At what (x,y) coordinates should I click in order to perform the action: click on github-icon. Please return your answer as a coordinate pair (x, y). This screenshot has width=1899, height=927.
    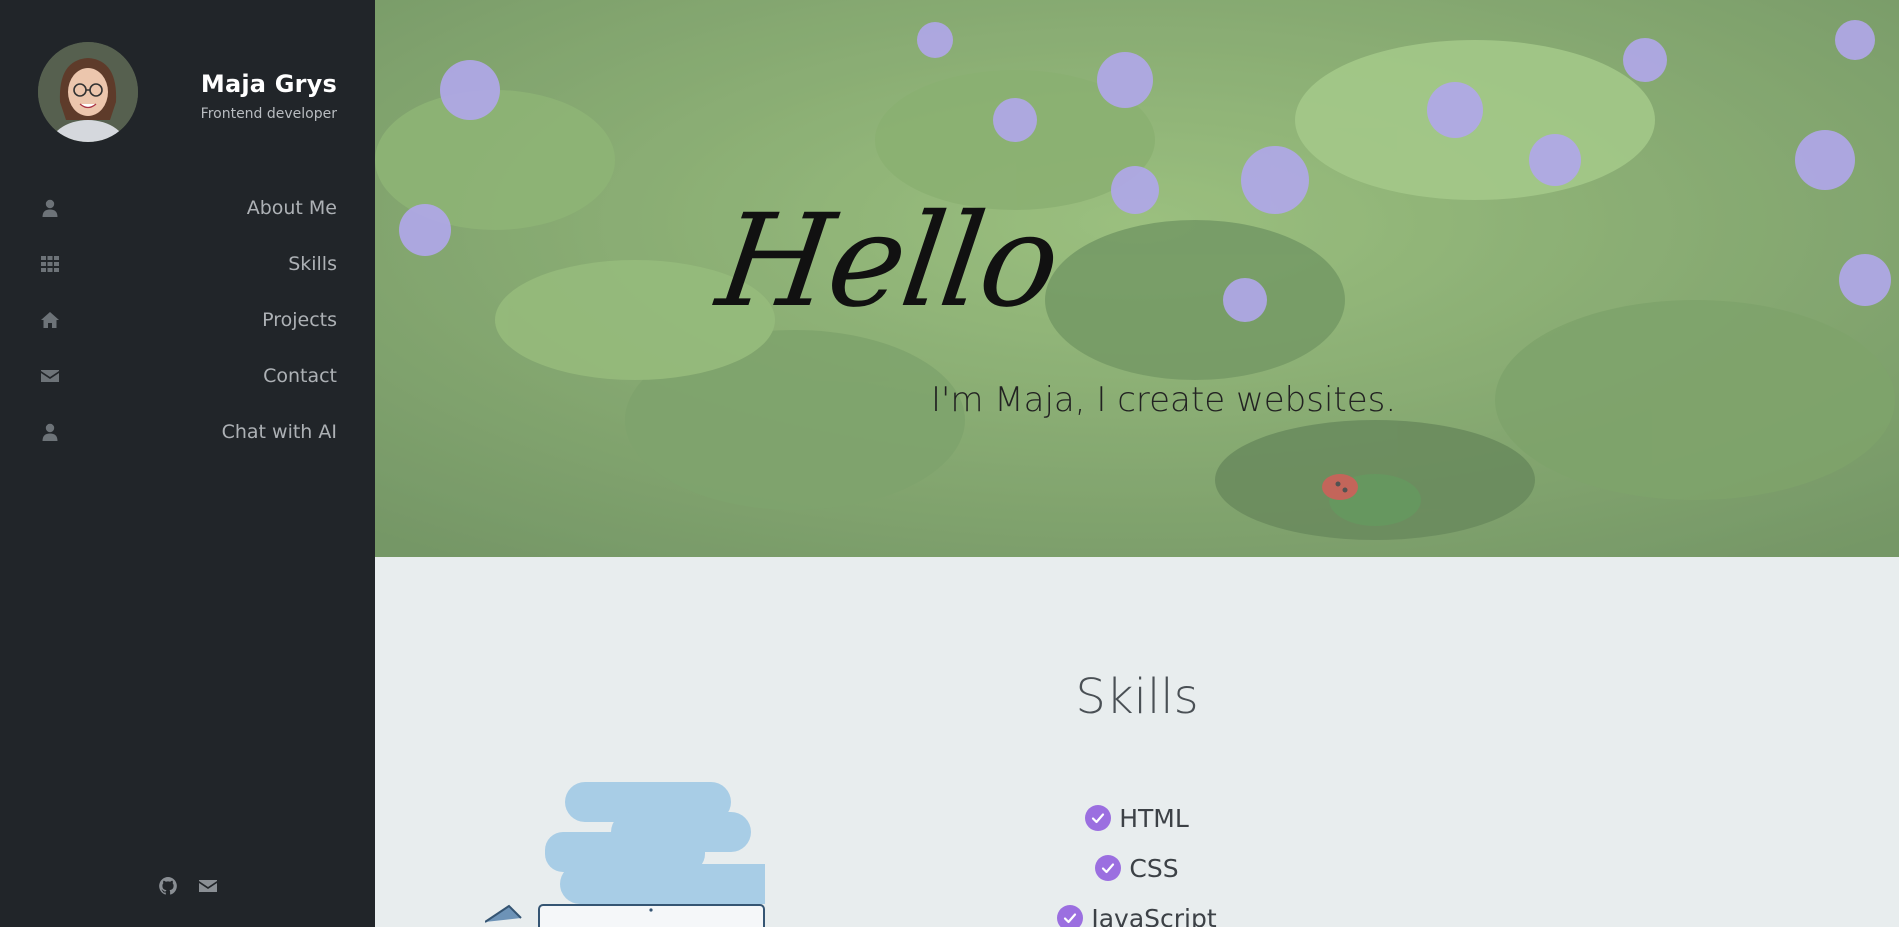
    Looking at the image, I should click on (168, 886).